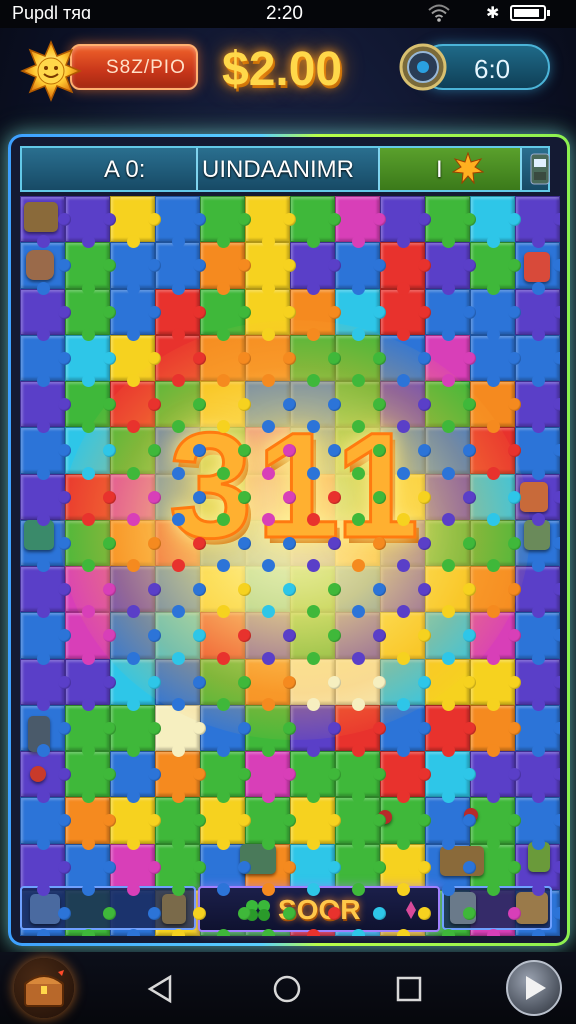  What do you see at coordinates (532, 908) in the screenshot?
I see `chest-item` at bounding box center [532, 908].